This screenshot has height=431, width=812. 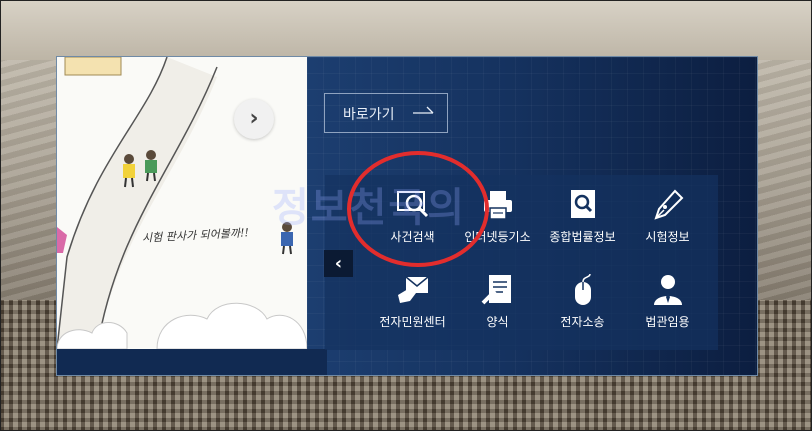 What do you see at coordinates (667, 237) in the screenshot?
I see `menu-item-label: 시험정보` at bounding box center [667, 237].